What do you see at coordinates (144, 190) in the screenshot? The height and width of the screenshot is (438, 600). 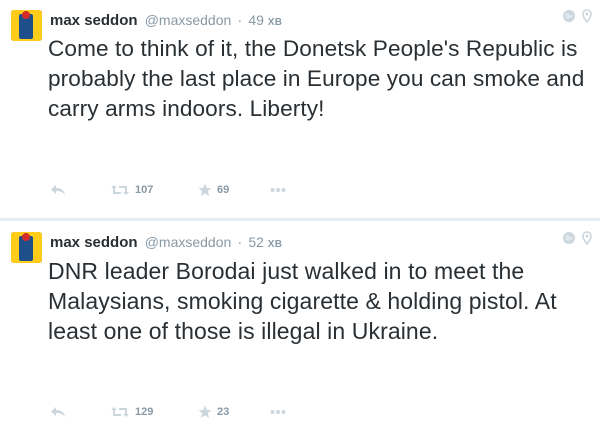 I see `retweet-count: 107` at bounding box center [144, 190].